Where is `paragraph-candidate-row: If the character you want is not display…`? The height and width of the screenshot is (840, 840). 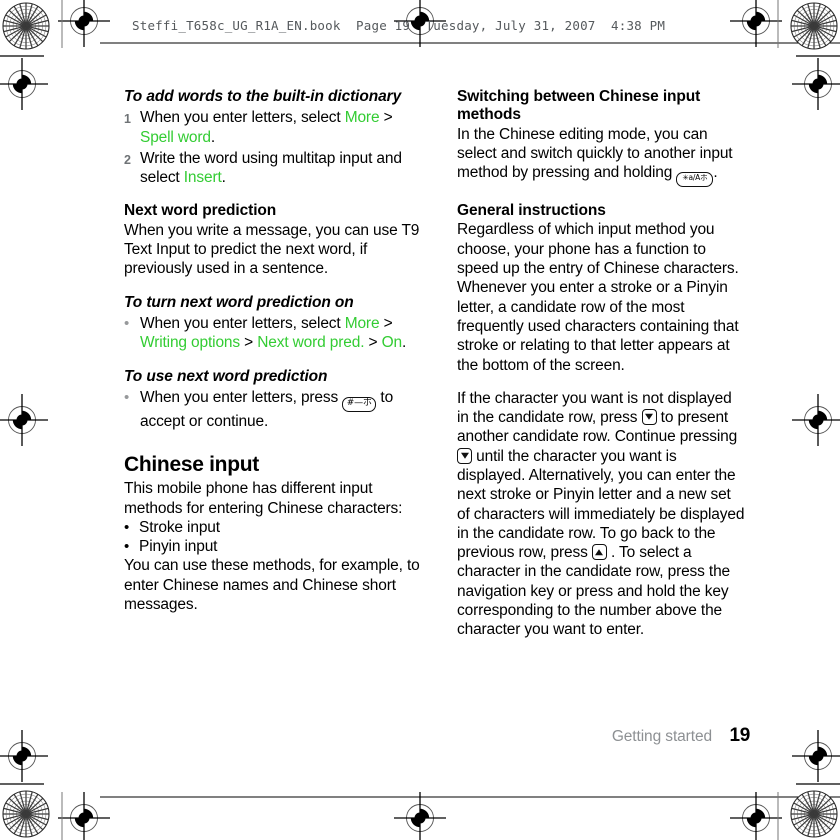
paragraph-candidate-row: If the character you want is not display… is located at coordinates (601, 514).